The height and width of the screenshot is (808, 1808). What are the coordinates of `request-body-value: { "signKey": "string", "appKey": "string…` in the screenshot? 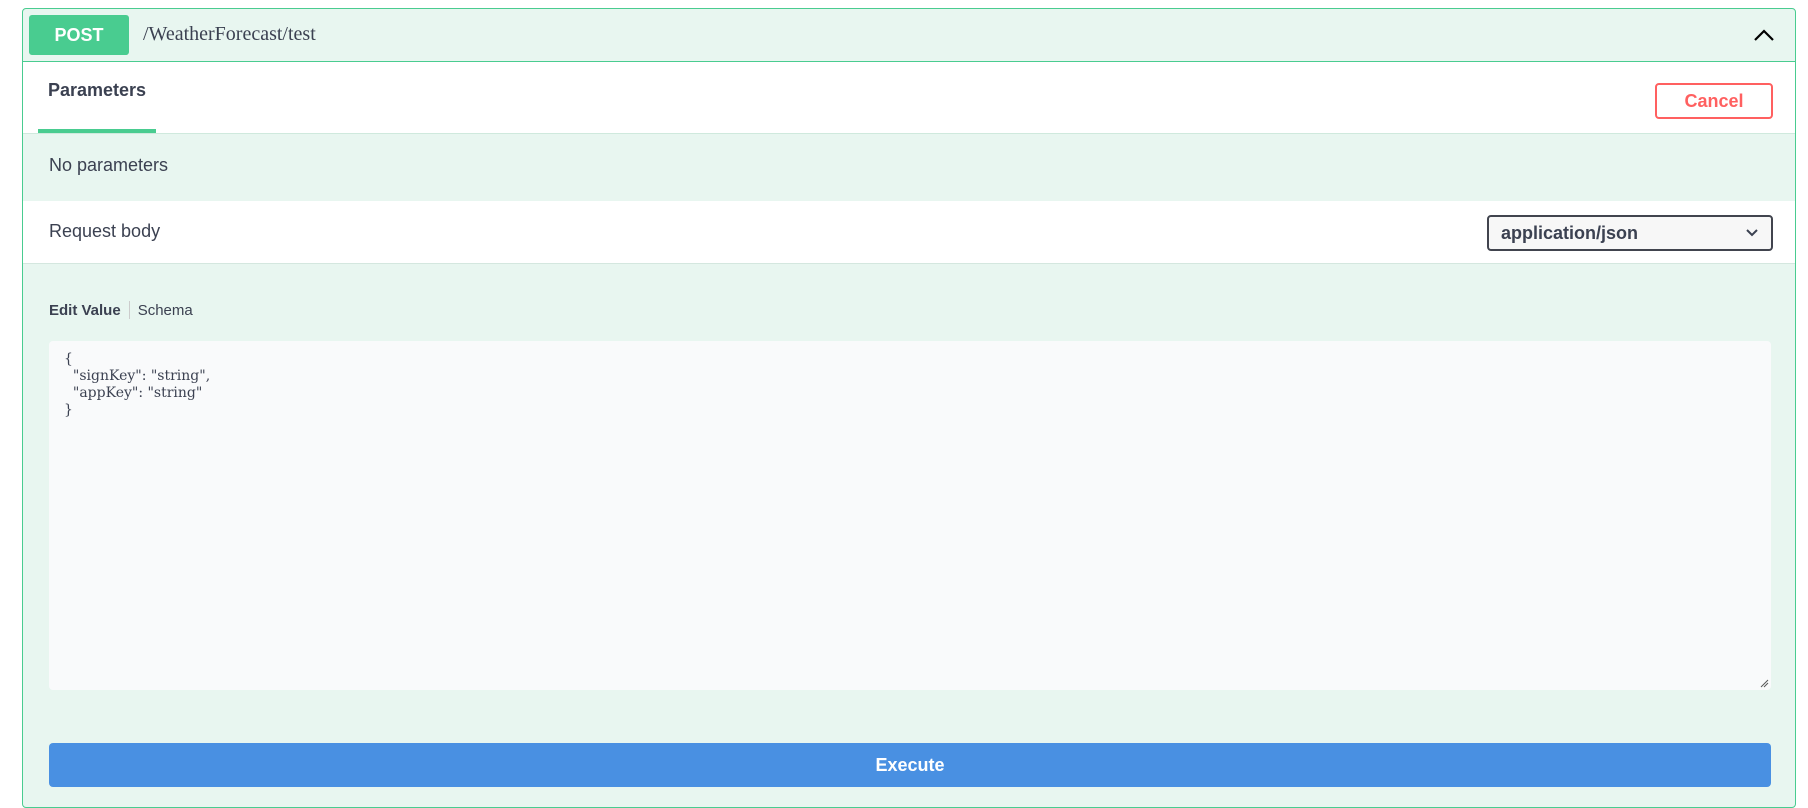 It's located at (137, 384).